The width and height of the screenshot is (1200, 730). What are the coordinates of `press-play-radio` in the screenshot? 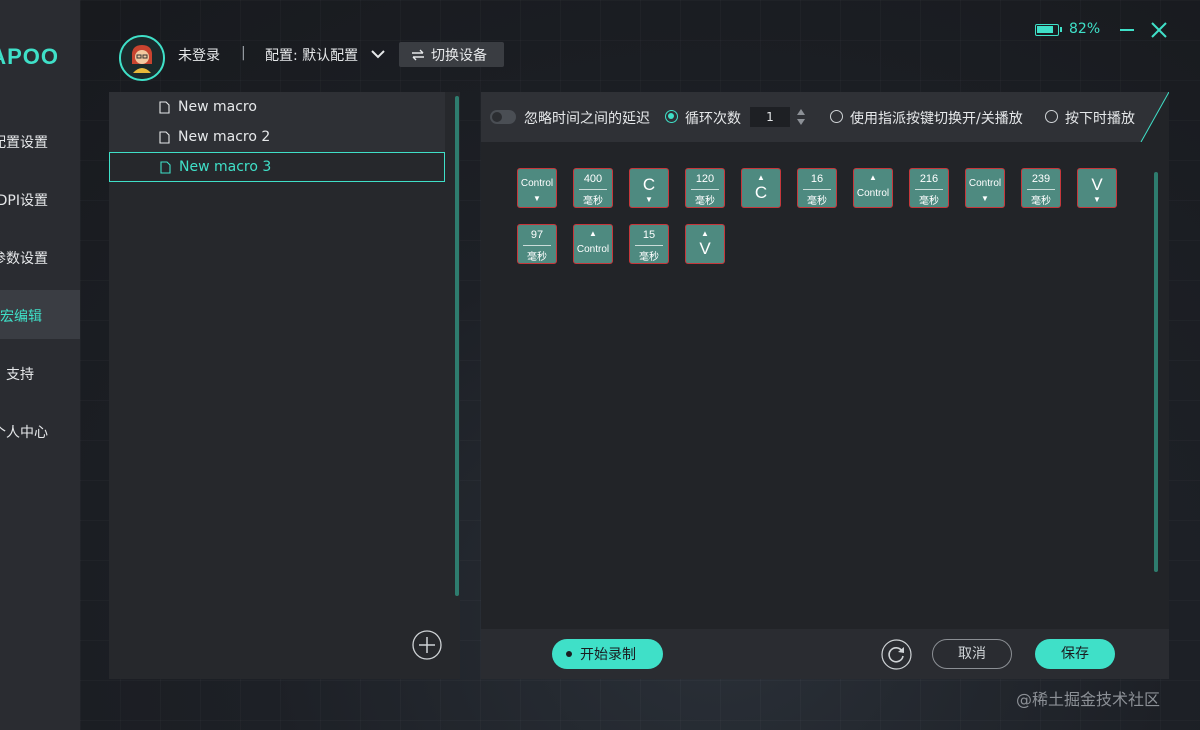 It's located at (1051, 116).